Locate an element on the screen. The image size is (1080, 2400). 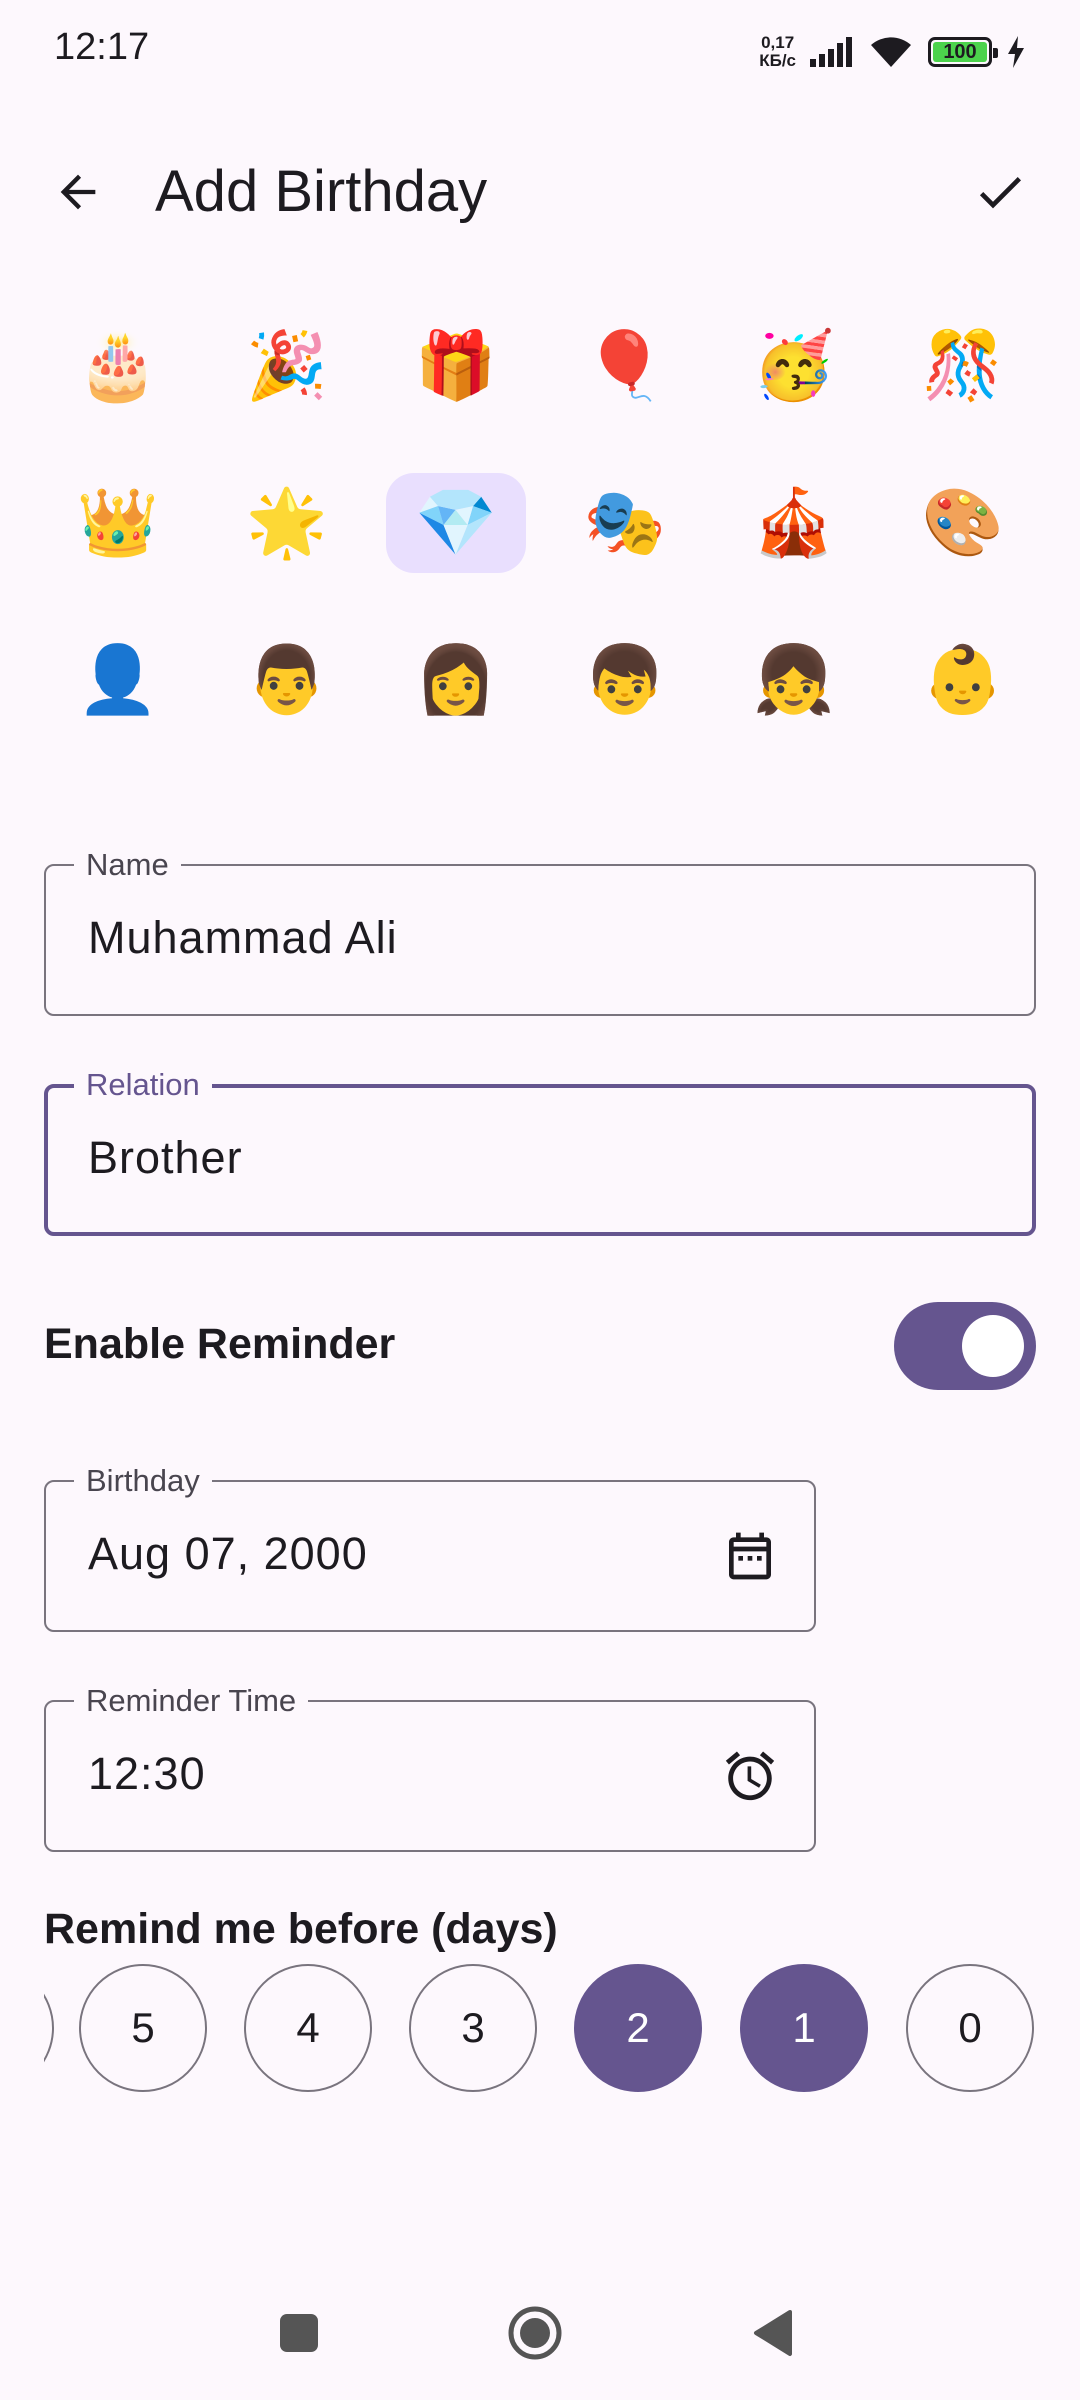
battery-level: 100 is located at coordinates (960, 51).